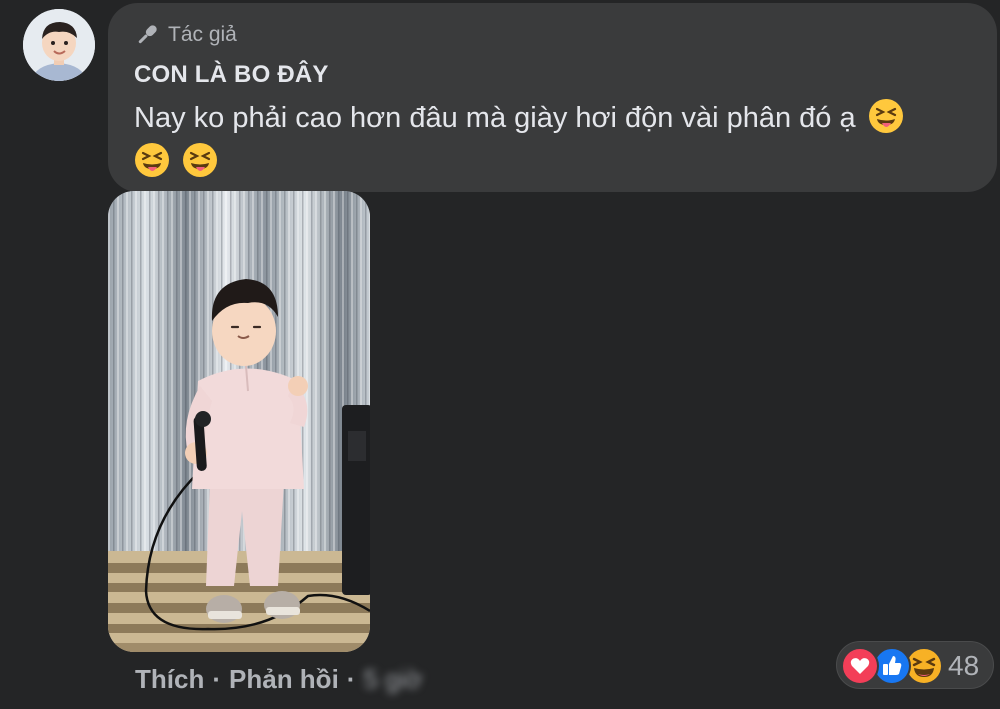 The width and height of the screenshot is (1000, 709). What do you see at coordinates (915, 665) in the screenshot?
I see `reaction-summary: 48` at bounding box center [915, 665].